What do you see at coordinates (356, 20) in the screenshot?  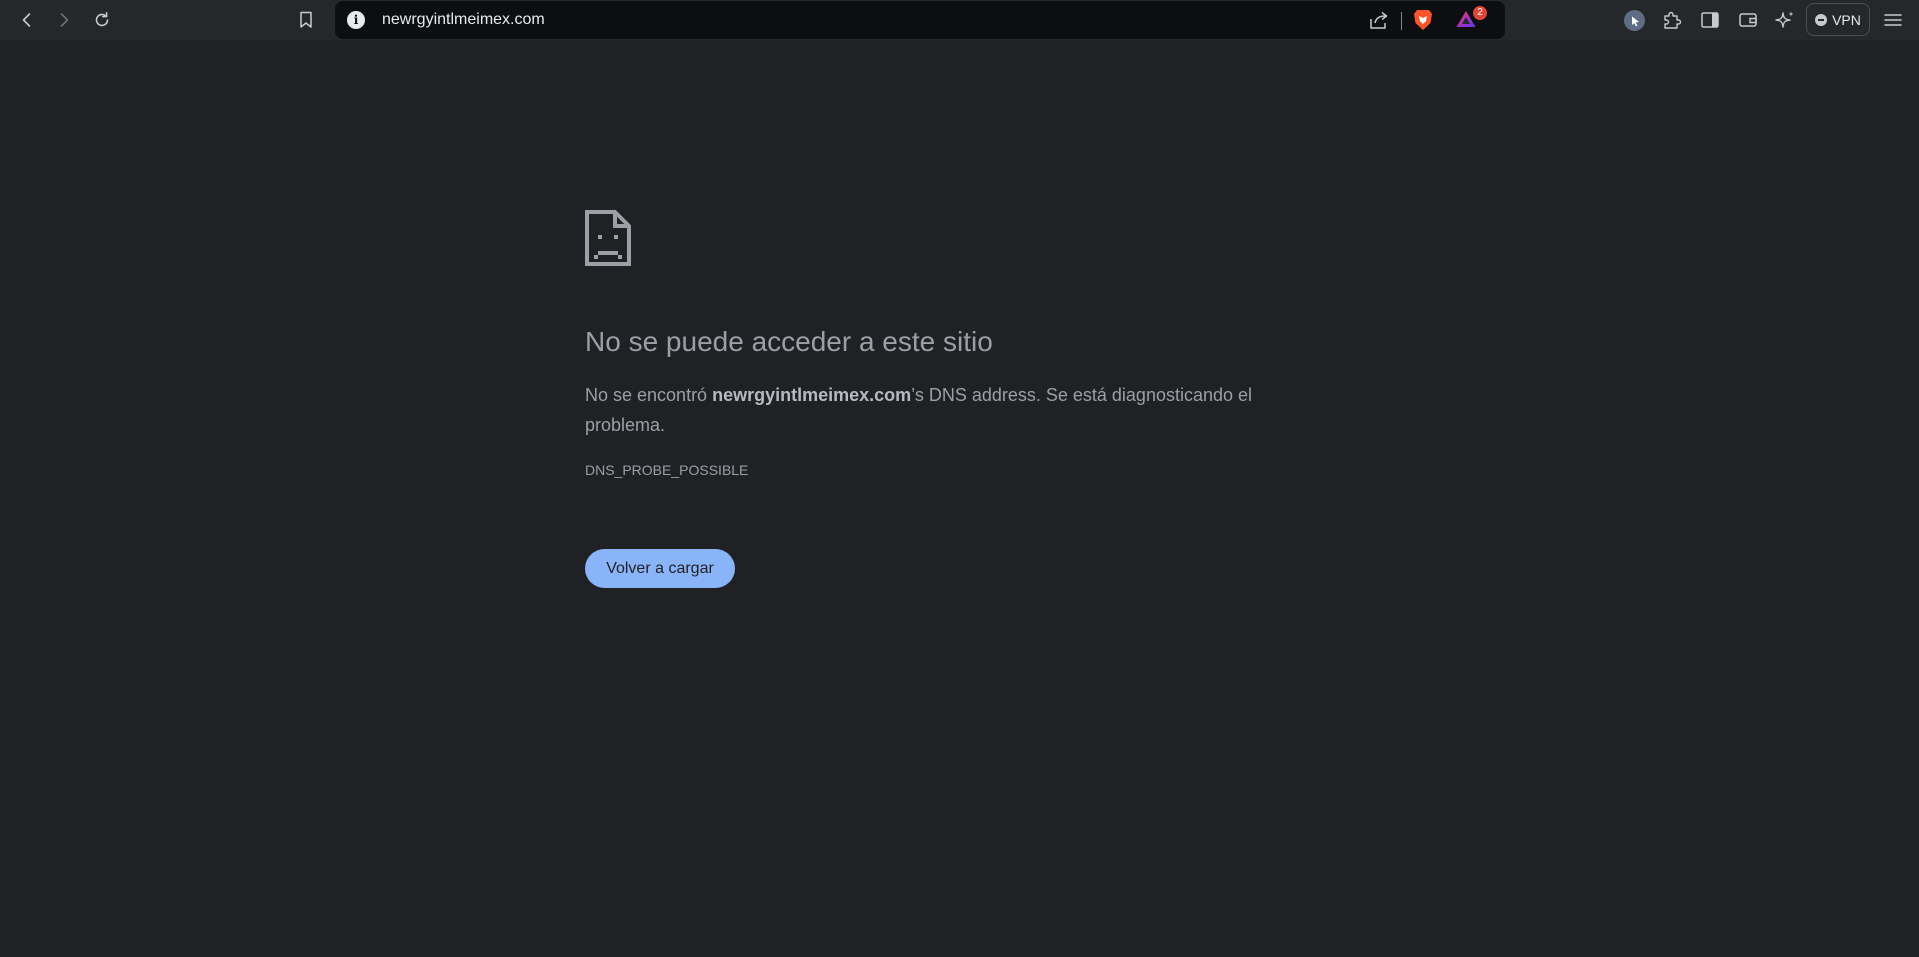 I see `info-icon: i` at bounding box center [356, 20].